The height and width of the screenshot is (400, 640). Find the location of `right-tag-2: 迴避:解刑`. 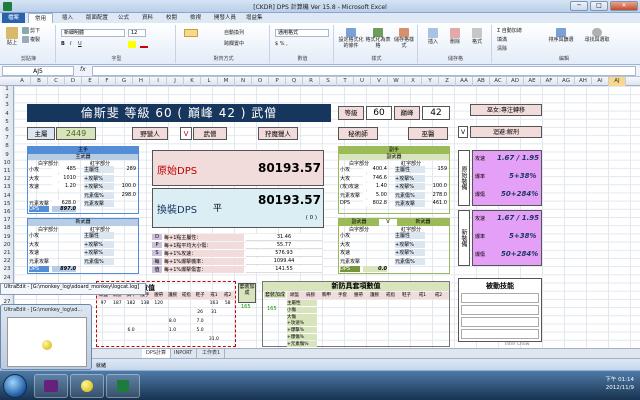

right-tag-2: 迴避:解刑 is located at coordinates (506, 132).